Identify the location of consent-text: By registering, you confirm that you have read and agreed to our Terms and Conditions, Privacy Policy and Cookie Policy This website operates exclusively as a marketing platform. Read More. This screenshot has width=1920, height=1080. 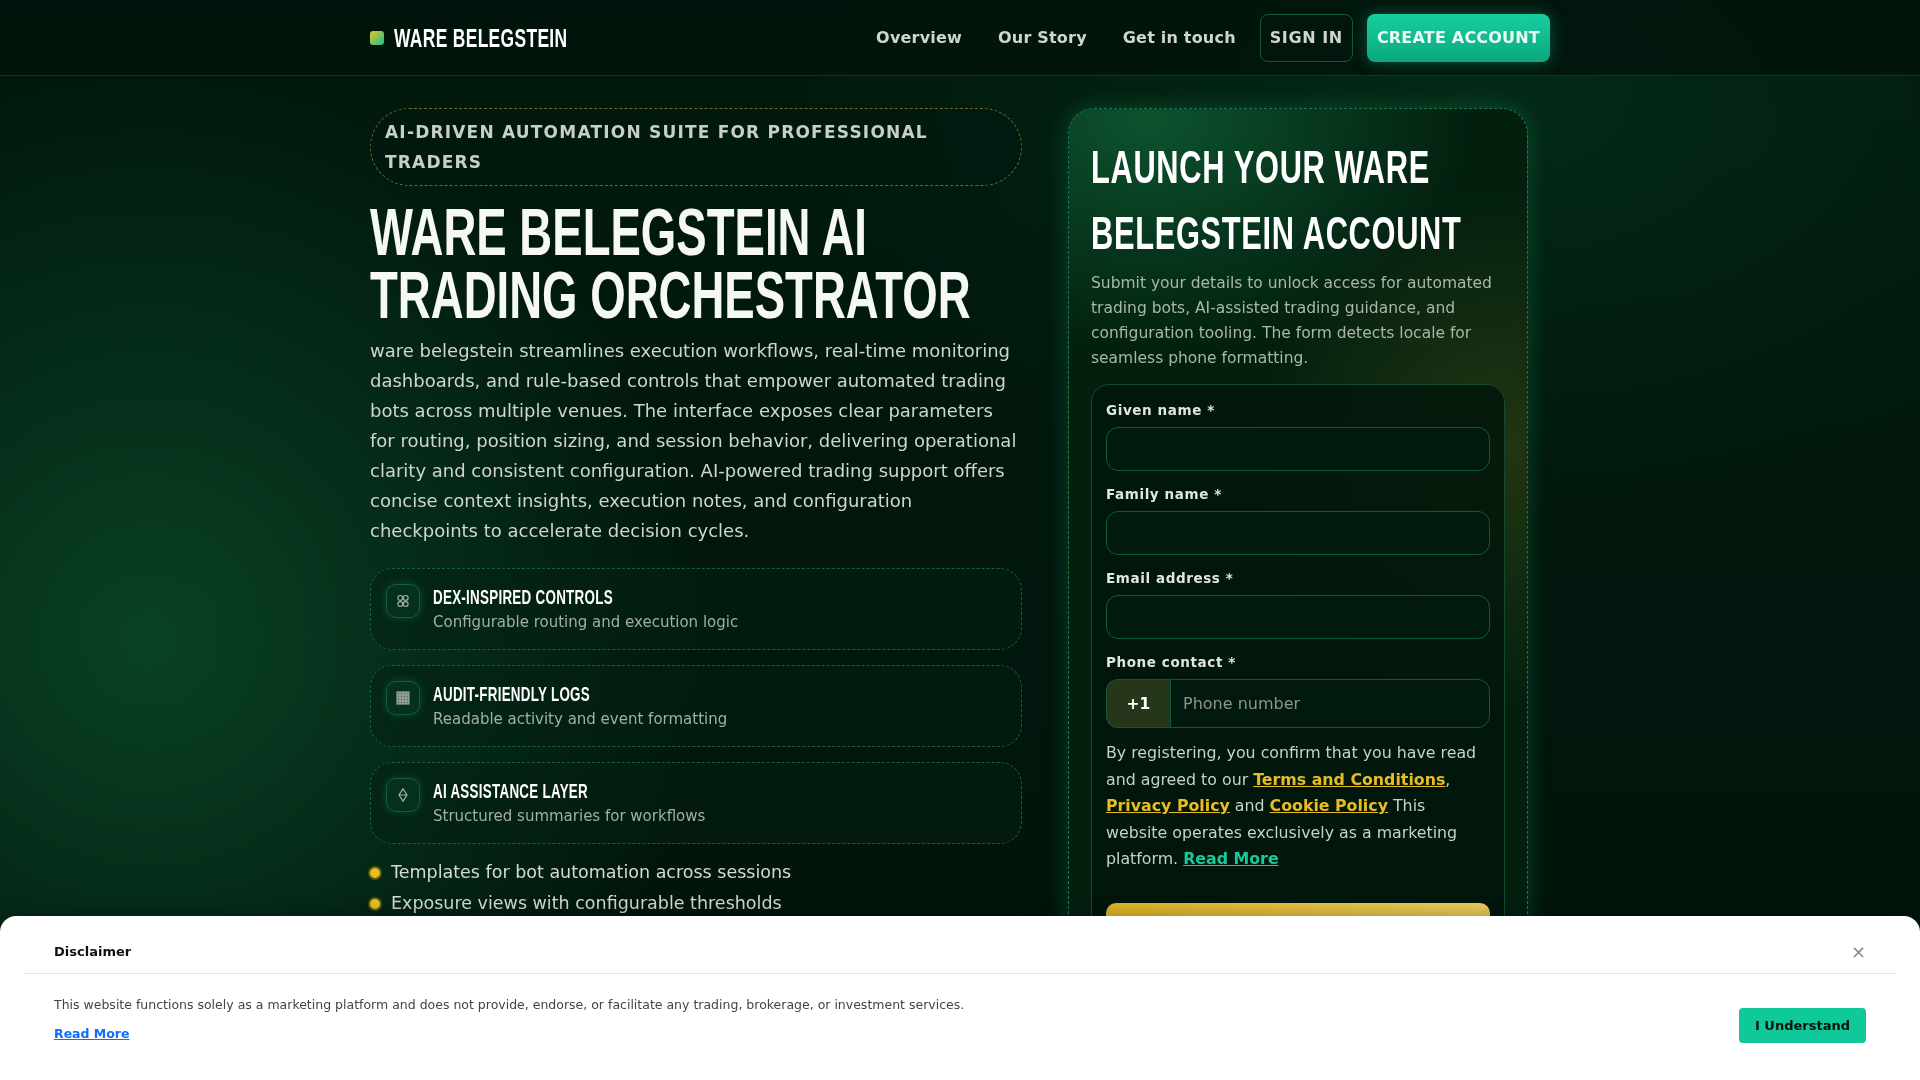
(1292, 806).